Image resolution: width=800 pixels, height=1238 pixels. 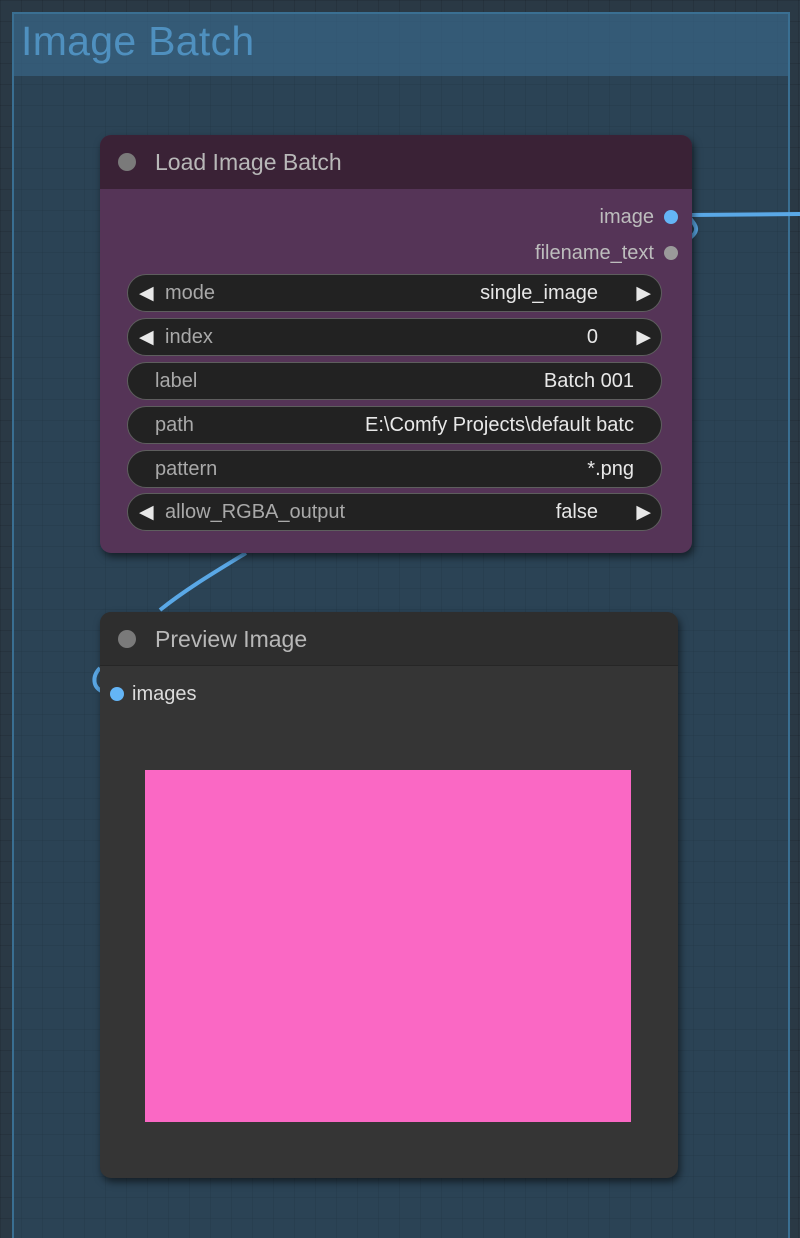 What do you see at coordinates (394, 337) in the screenshot?
I see `widget-index: ◀ index 0 ▶` at bounding box center [394, 337].